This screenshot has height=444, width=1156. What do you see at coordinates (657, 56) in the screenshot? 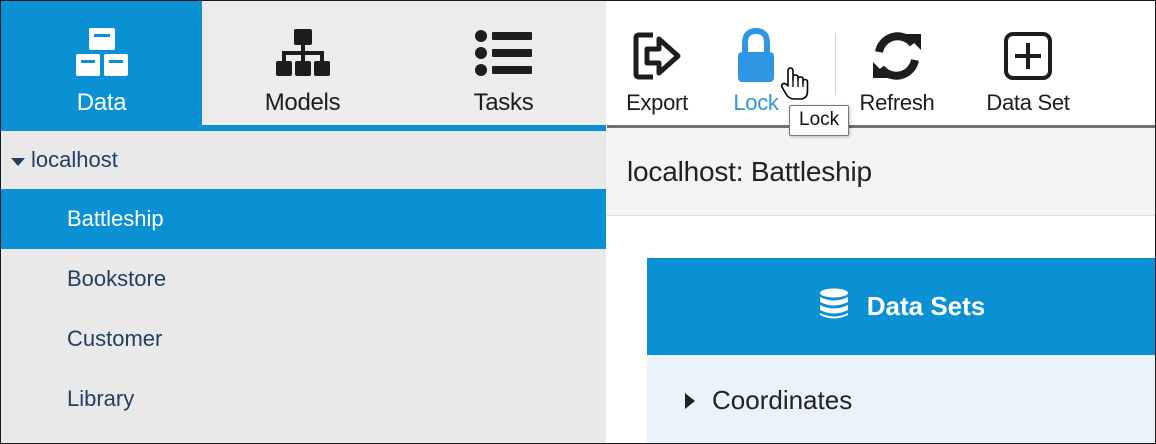
I see `export-icon` at bounding box center [657, 56].